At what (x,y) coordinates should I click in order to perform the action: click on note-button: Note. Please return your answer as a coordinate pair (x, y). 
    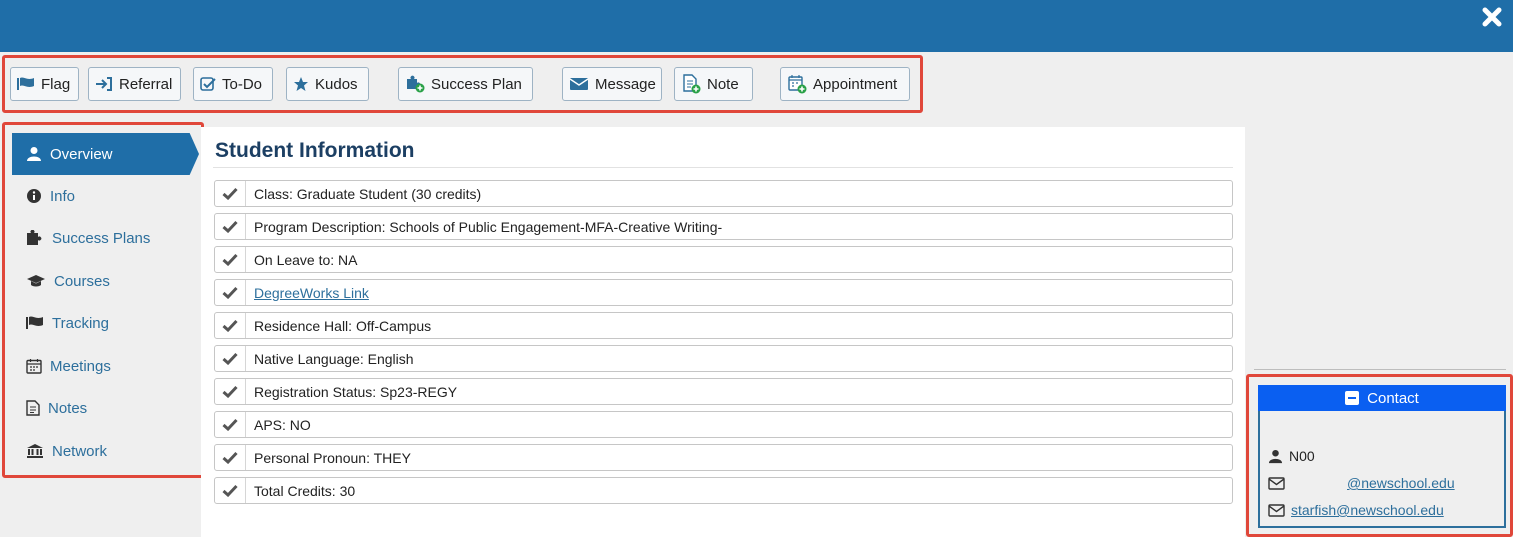
    Looking at the image, I should click on (713, 84).